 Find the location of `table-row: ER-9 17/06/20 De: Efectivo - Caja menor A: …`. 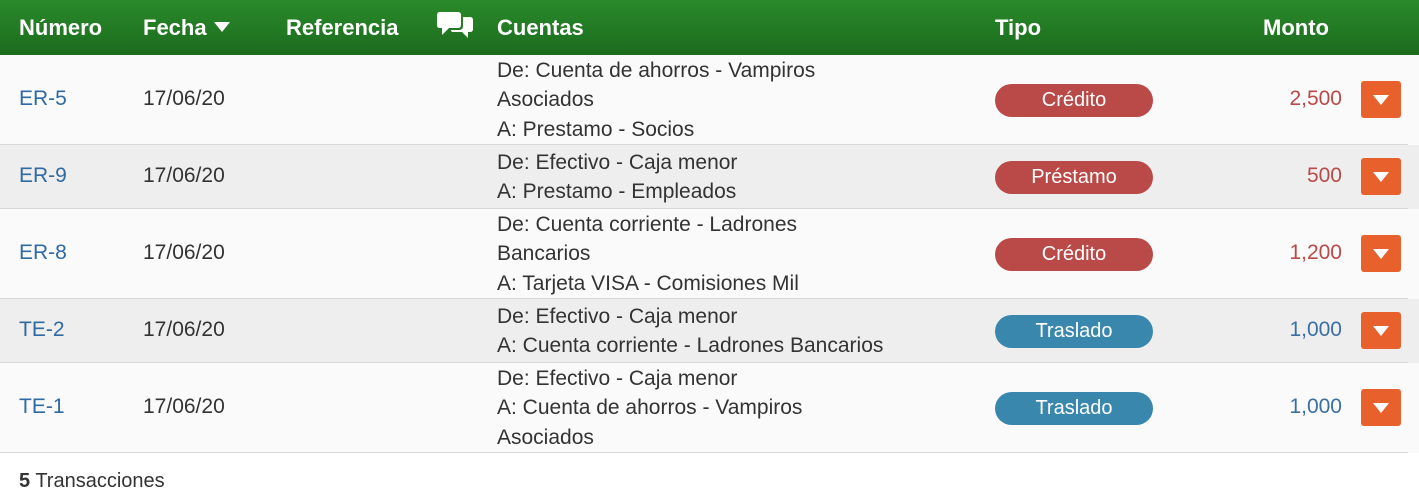

table-row: ER-9 17/06/20 De: Efectivo - Caja menor A: … is located at coordinates (709, 177).